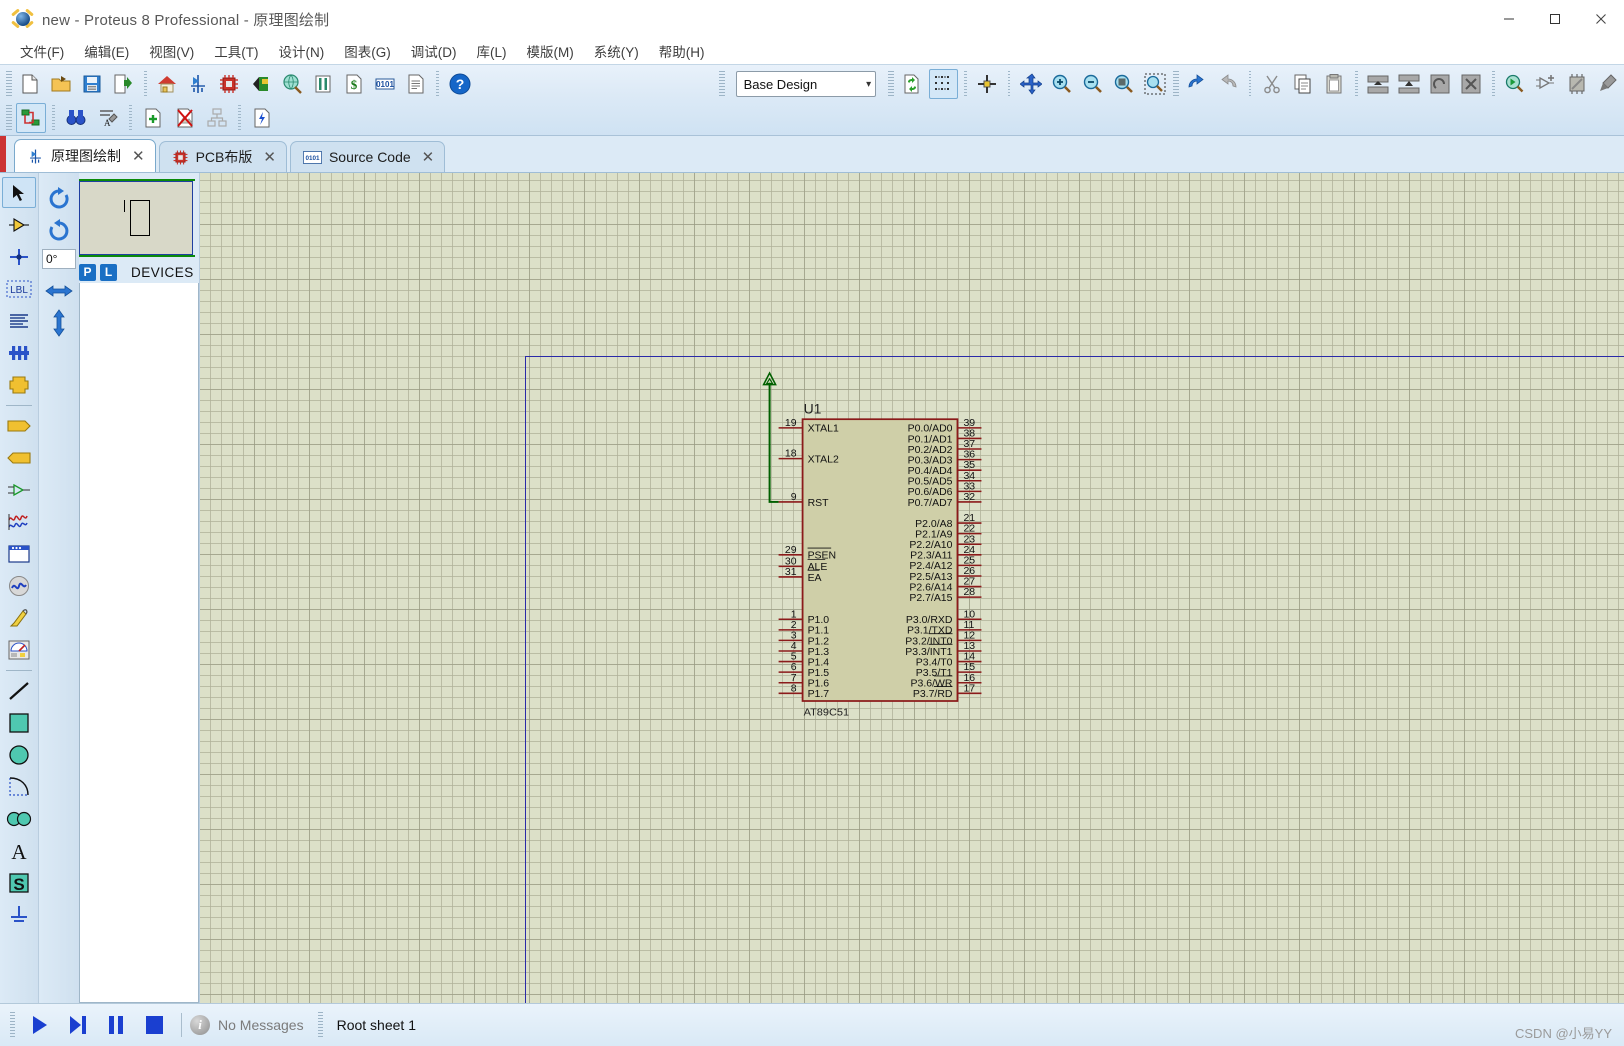 This screenshot has height=1046, width=1624. What do you see at coordinates (890, 84) in the screenshot?
I see `view-toolbar-grip` at bounding box center [890, 84].